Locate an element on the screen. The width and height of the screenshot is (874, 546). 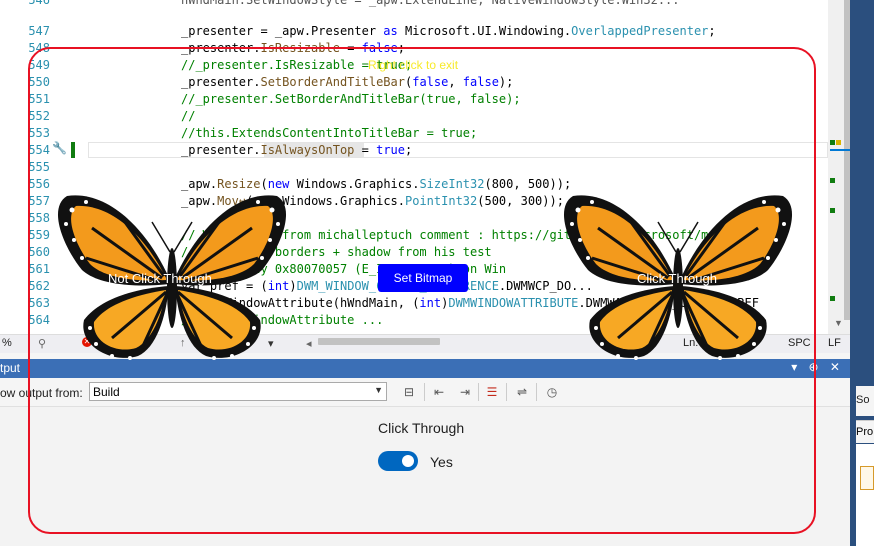
code-text: _presenter = _apw.Presenter is located at coordinates (282, 31).